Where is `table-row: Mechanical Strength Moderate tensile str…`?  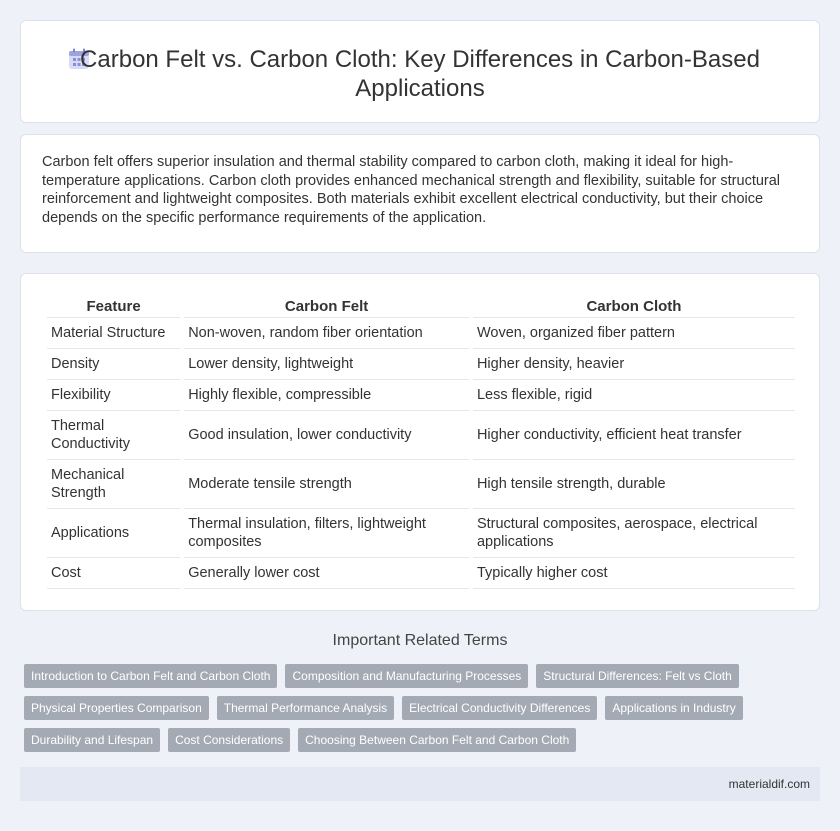
table-row: Mechanical Strength Moderate tensile str… is located at coordinates (421, 484).